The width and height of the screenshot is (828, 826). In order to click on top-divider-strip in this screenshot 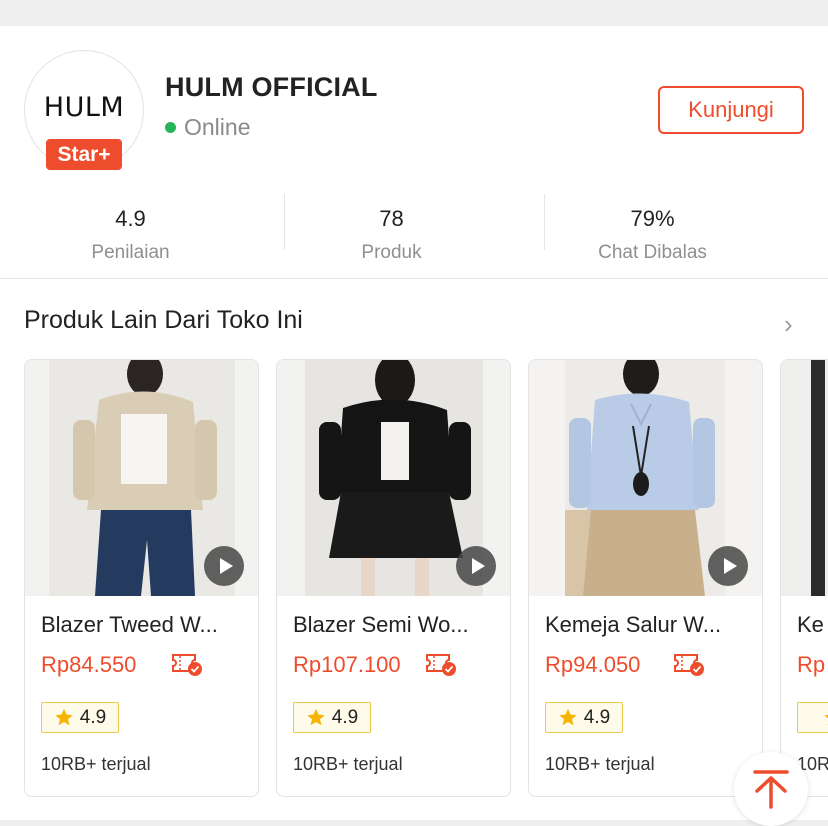, I will do `click(414, 13)`.